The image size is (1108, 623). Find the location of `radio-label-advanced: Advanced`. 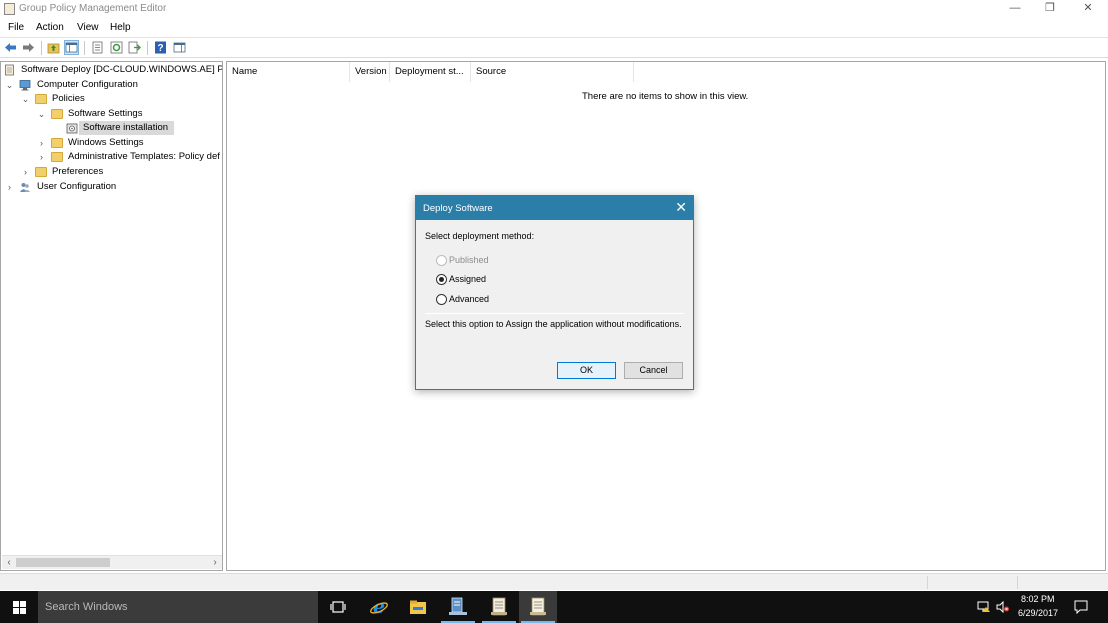

radio-label-advanced: Advanced is located at coordinates (469, 299).